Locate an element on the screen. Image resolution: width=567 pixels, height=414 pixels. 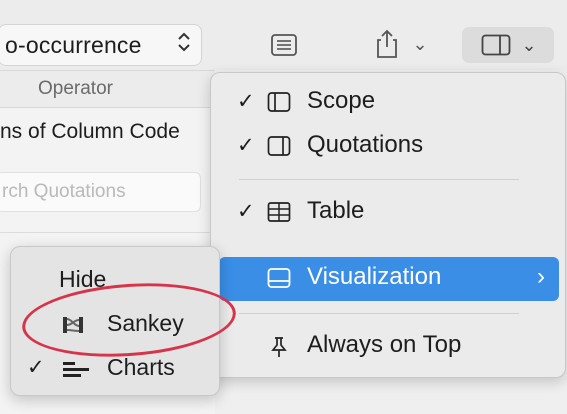
column-header-label: Operator is located at coordinates (75, 88).